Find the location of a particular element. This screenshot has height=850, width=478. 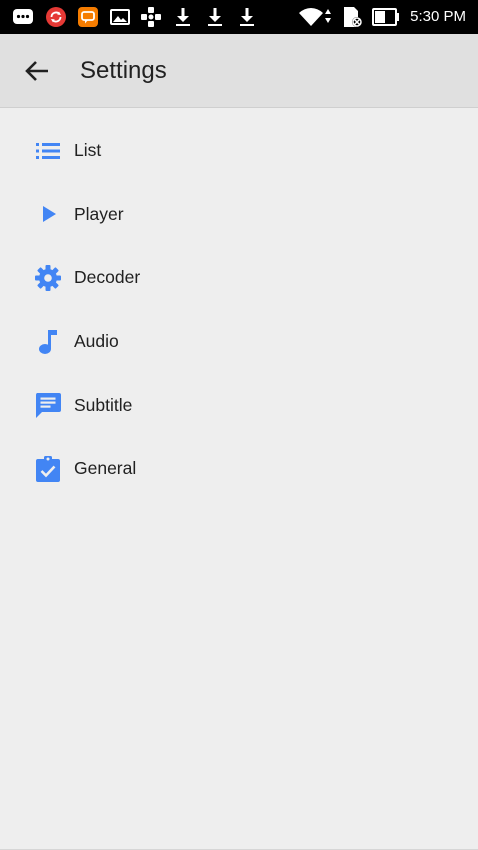

back-button is located at coordinates (37, 71).